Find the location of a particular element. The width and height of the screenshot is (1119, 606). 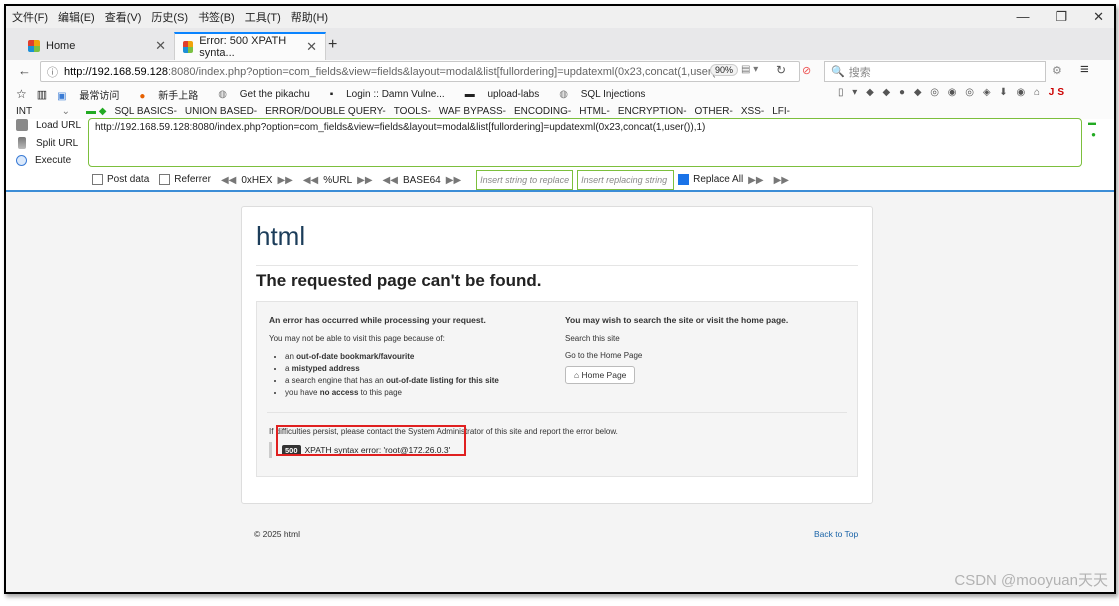

load-url-label: Load URL is located at coordinates (59, 125).